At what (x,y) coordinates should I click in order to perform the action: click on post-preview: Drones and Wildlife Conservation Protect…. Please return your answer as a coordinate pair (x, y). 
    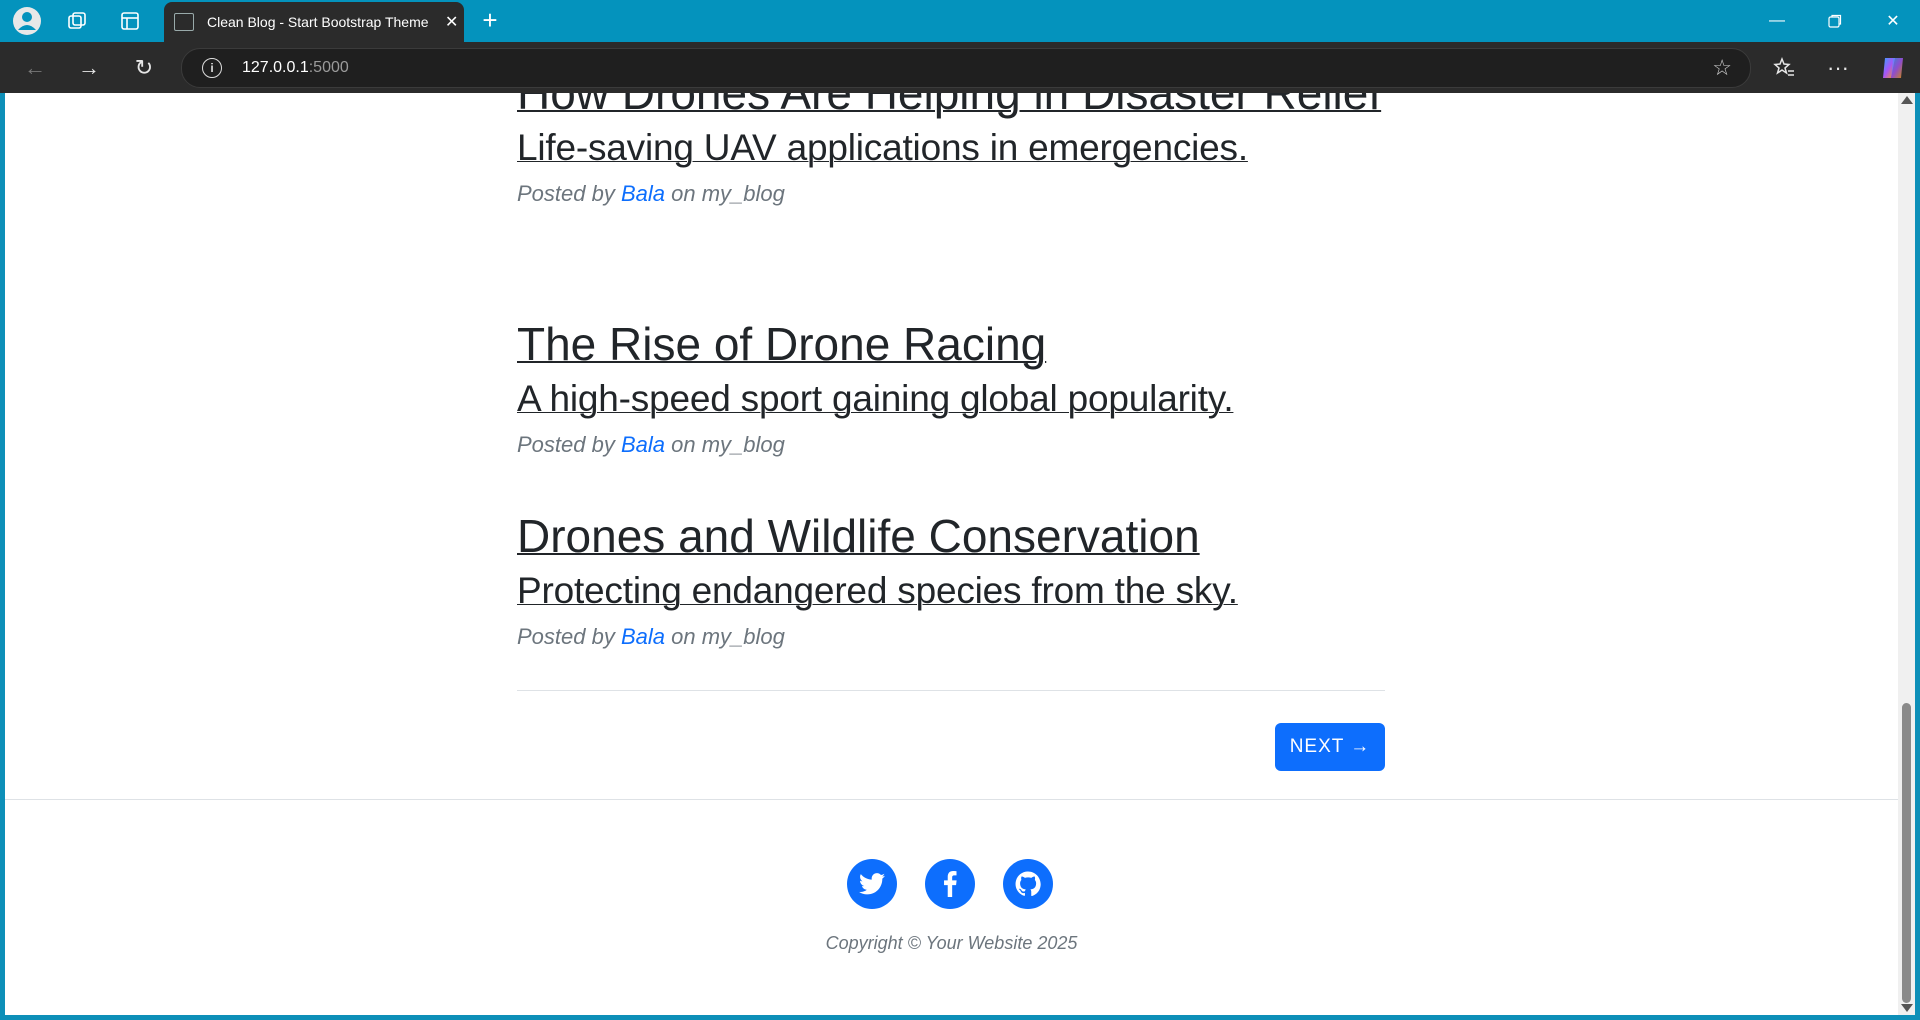
    Looking at the image, I should click on (951, 579).